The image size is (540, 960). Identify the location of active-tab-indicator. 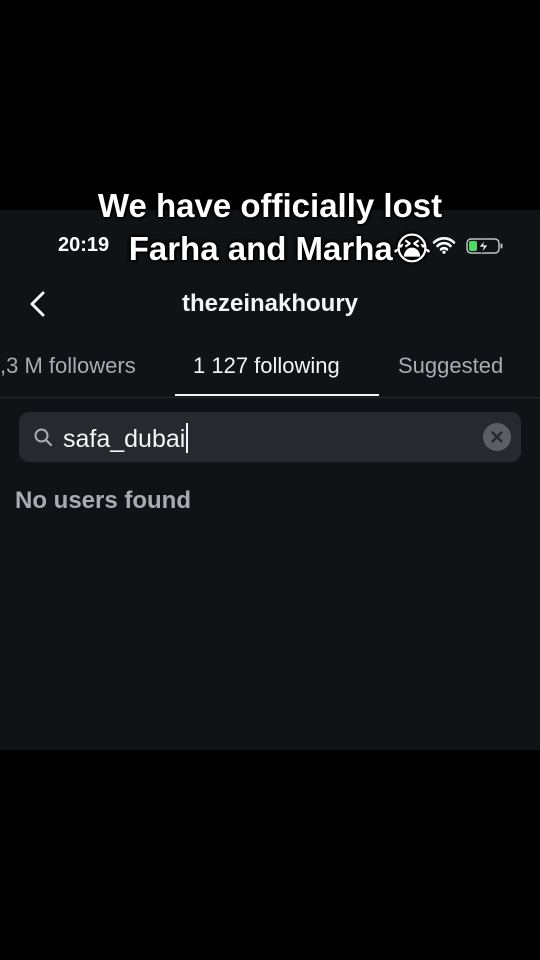
(277, 395).